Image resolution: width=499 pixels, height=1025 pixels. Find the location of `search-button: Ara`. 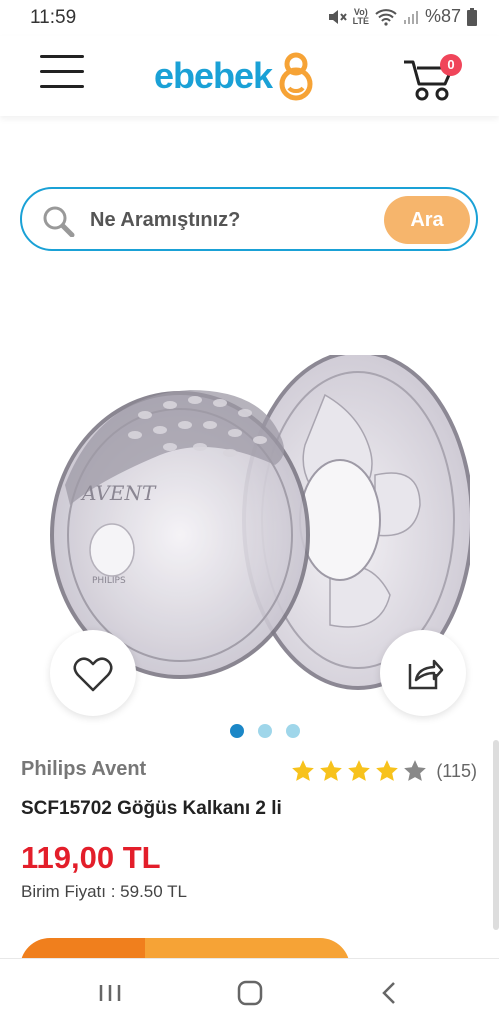

search-button: Ara is located at coordinates (427, 220).